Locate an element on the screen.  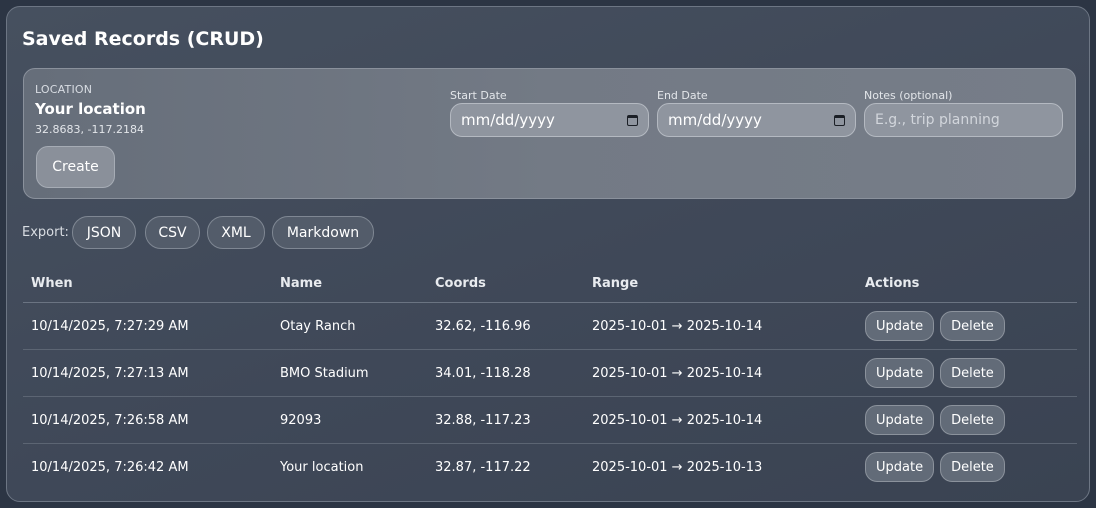
location-caption: LOCATION is located at coordinates (64, 89).